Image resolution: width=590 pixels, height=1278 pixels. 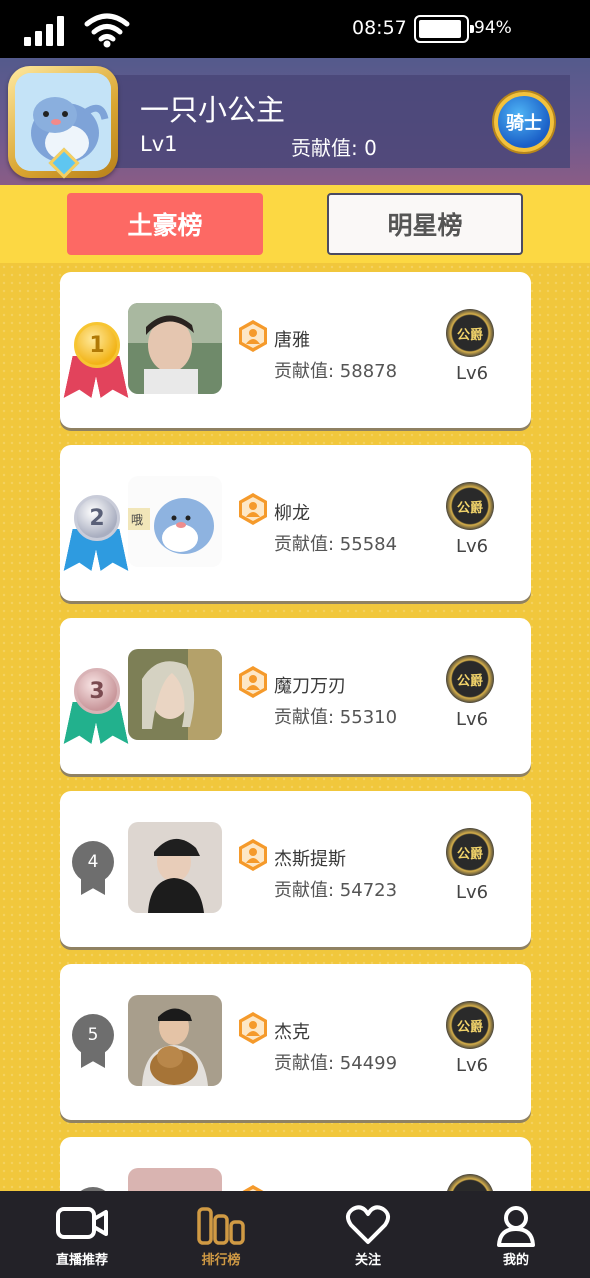 I want to click on status-bar: 08:57 94%, so click(x=295, y=29).